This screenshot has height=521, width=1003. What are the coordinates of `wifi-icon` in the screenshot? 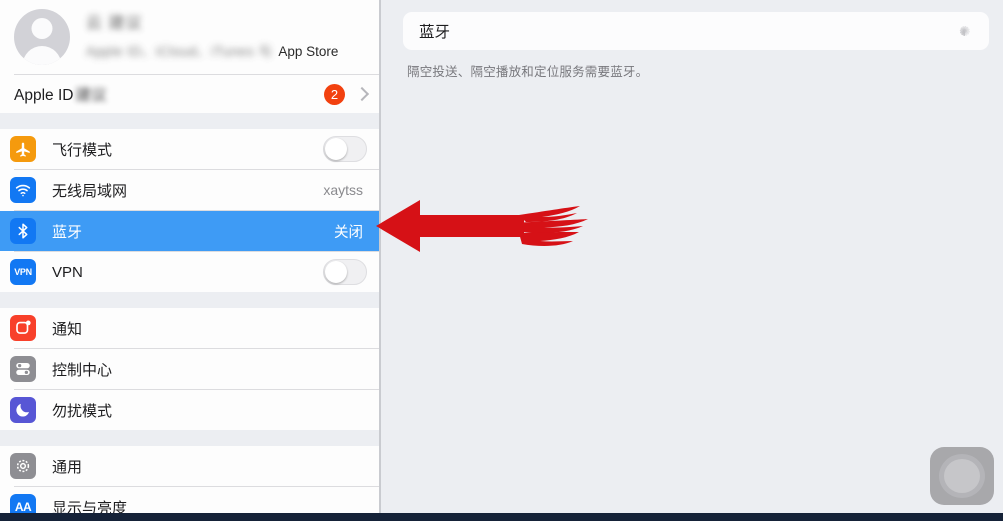 It's located at (23, 190).